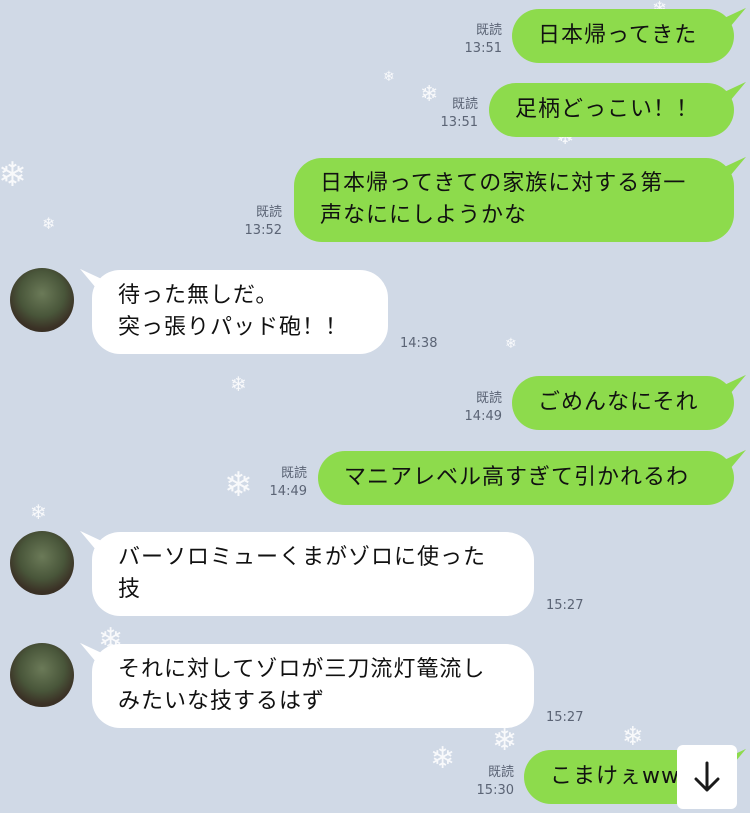 The height and width of the screenshot is (813, 750). What do you see at coordinates (233, 327) in the screenshot?
I see `message-text-line: 突っ張りパッド砲！！` at bounding box center [233, 327].